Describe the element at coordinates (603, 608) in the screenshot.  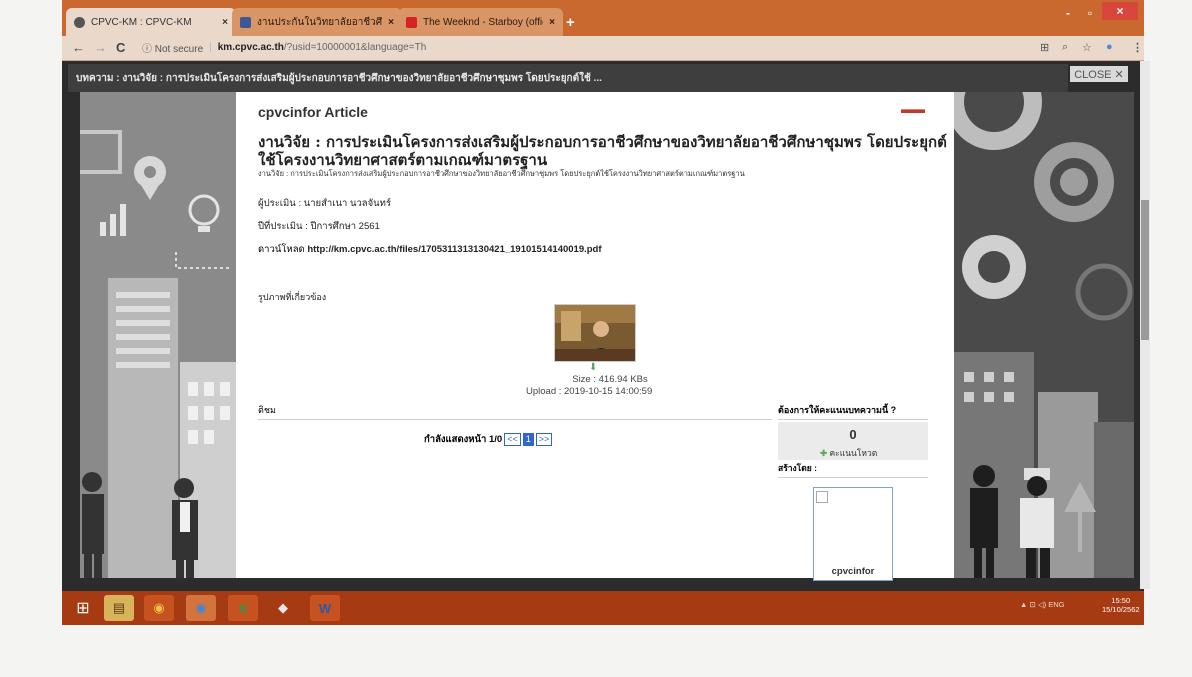
I see `taskbar` at that location.